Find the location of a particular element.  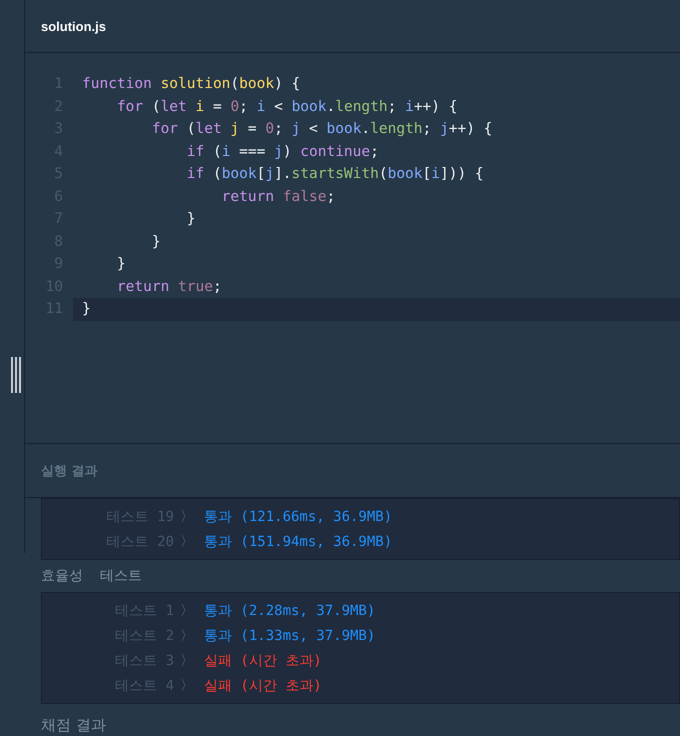

resize-handle-icon is located at coordinates (16, 375).